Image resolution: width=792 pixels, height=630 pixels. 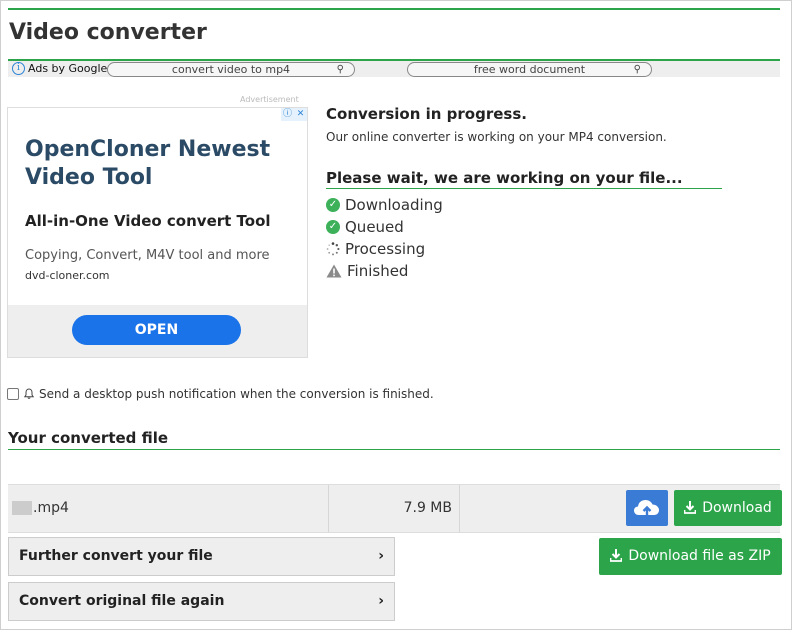 I want to click on notification-checkbox, so click(x=13, y=394).